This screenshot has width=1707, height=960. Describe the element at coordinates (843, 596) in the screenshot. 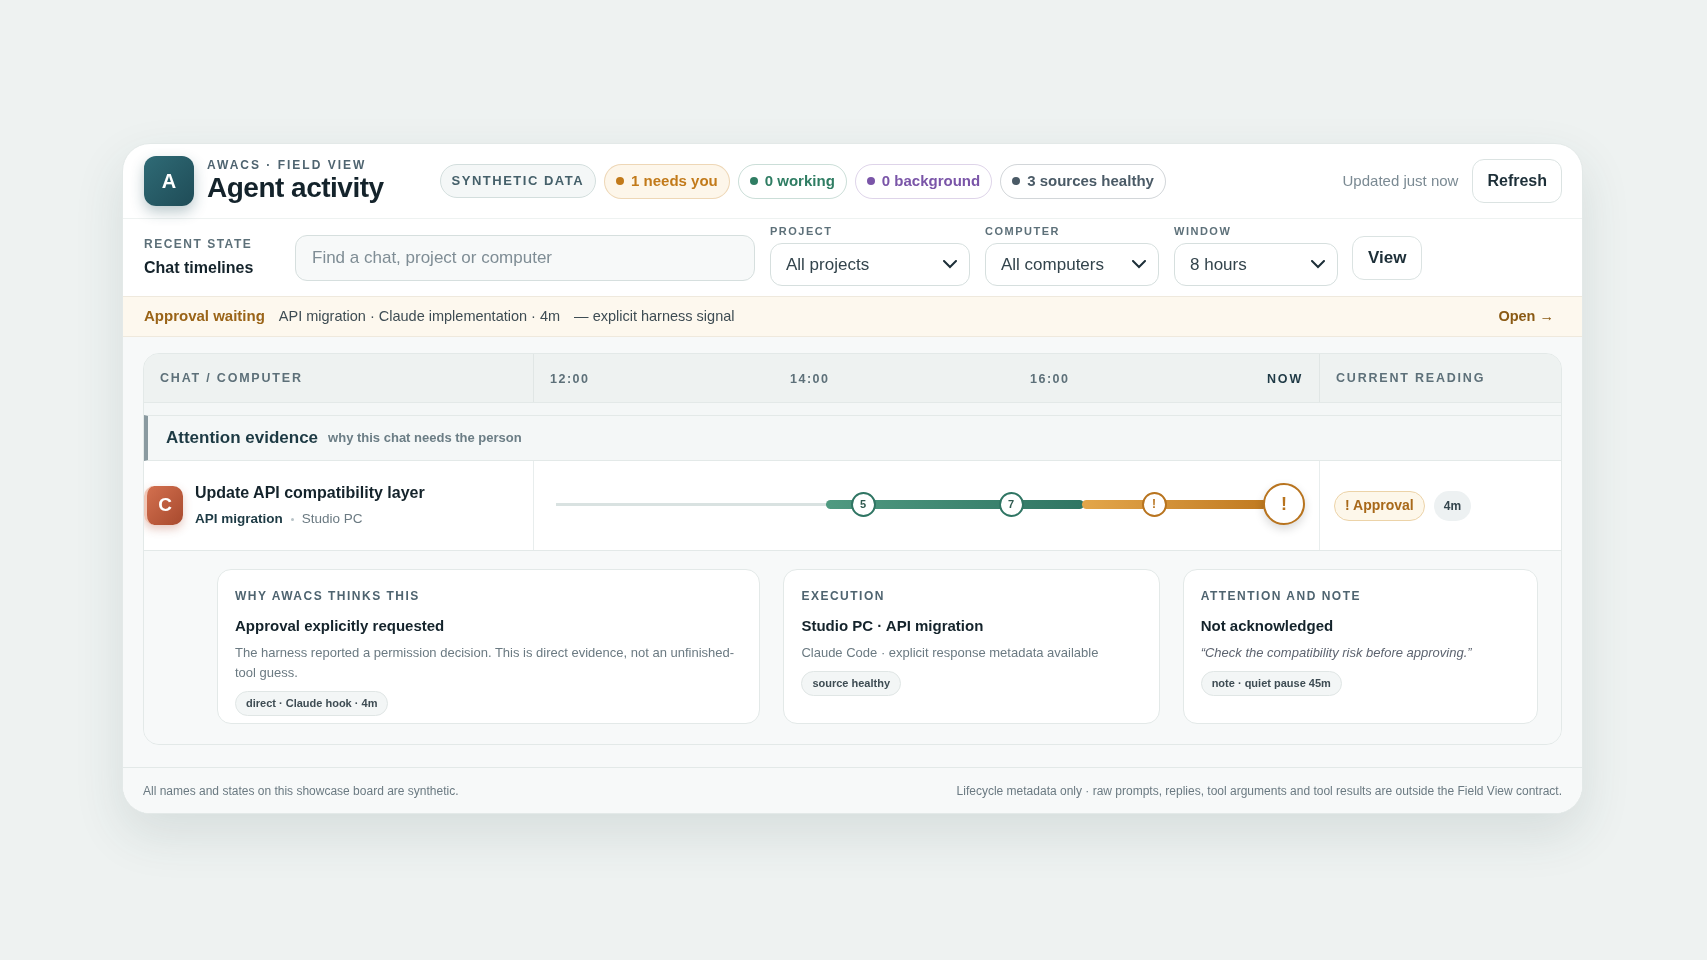

I see `card-eyebrow: EXECUTION` at that location.